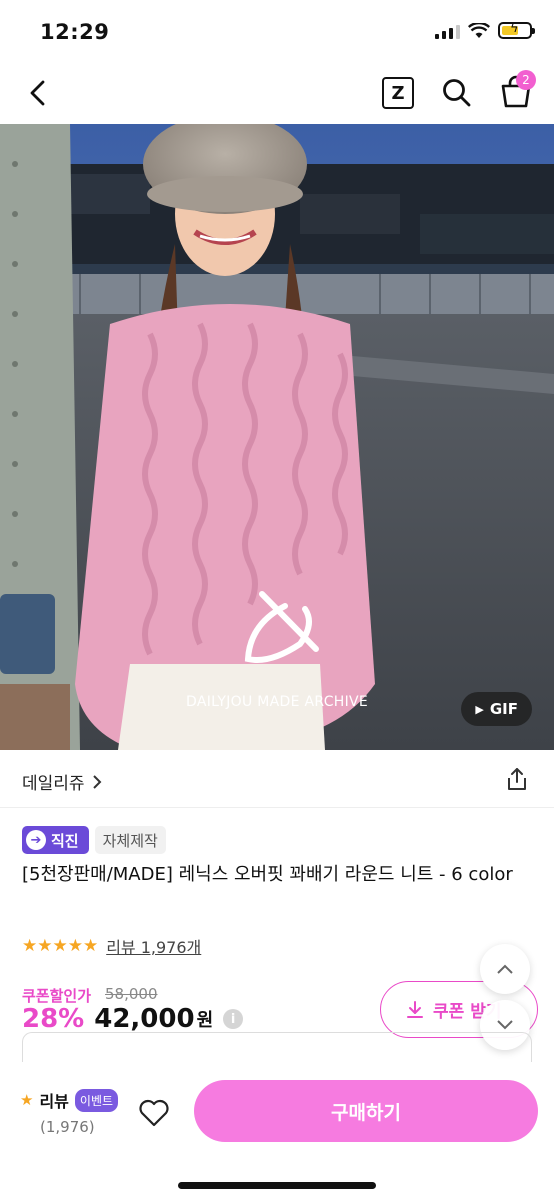 This screenshot has width=554, height=1200. Describe the element at coordinates (53, 1019) in the screenshot. I see `discount-rate: 28%` at that location.